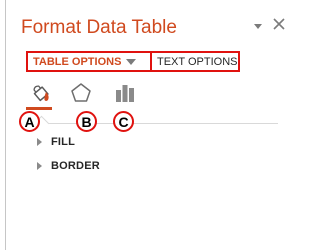 Image resolution: width=320 pixels, height=250 pixels. Describe the element at coordinates (86, 121) in the screenshot. I see `callout-badge-b: B` at that location.